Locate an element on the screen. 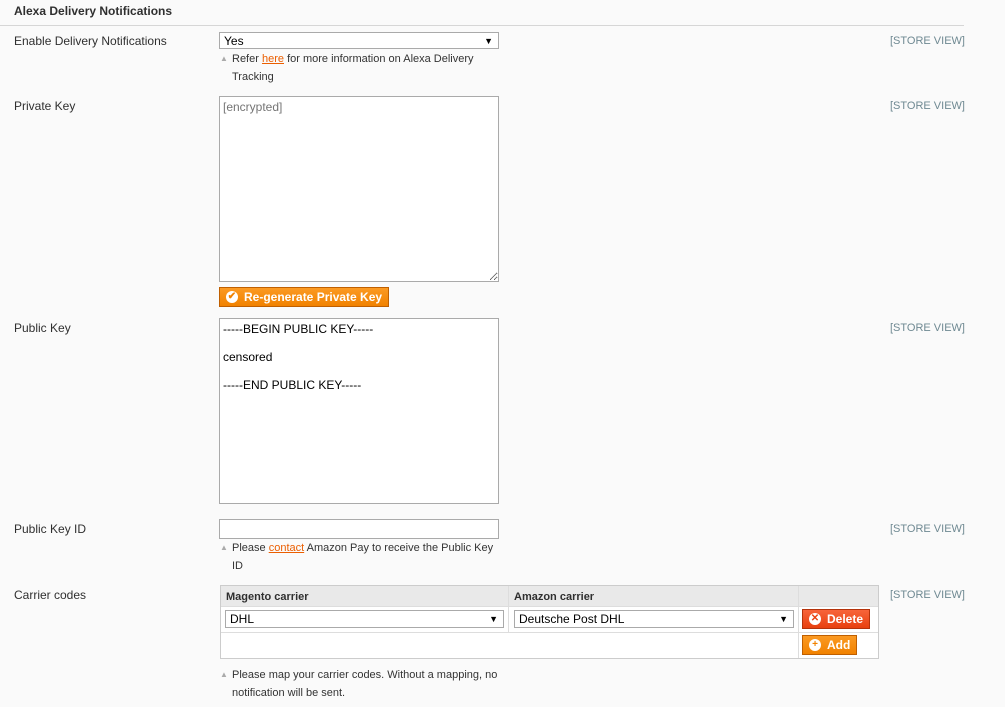 This screenshot has height=707, width=1005. col-amazon-carrier: Amazon carrier is located at coordinates (554, 597).